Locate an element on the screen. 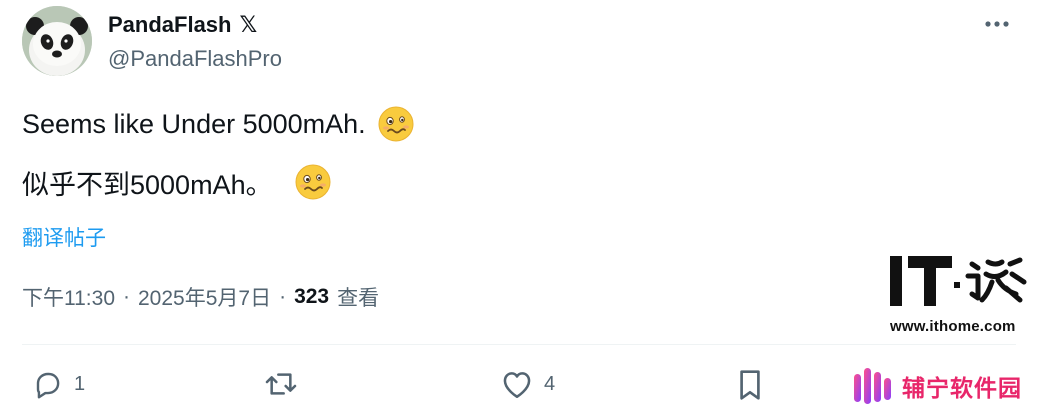 The width and height of the screenshot is (1039, 412). tweet-meta: 下午11:30 · 2025年5月7日 · 323 查看 is located at coordinates (200, 297).